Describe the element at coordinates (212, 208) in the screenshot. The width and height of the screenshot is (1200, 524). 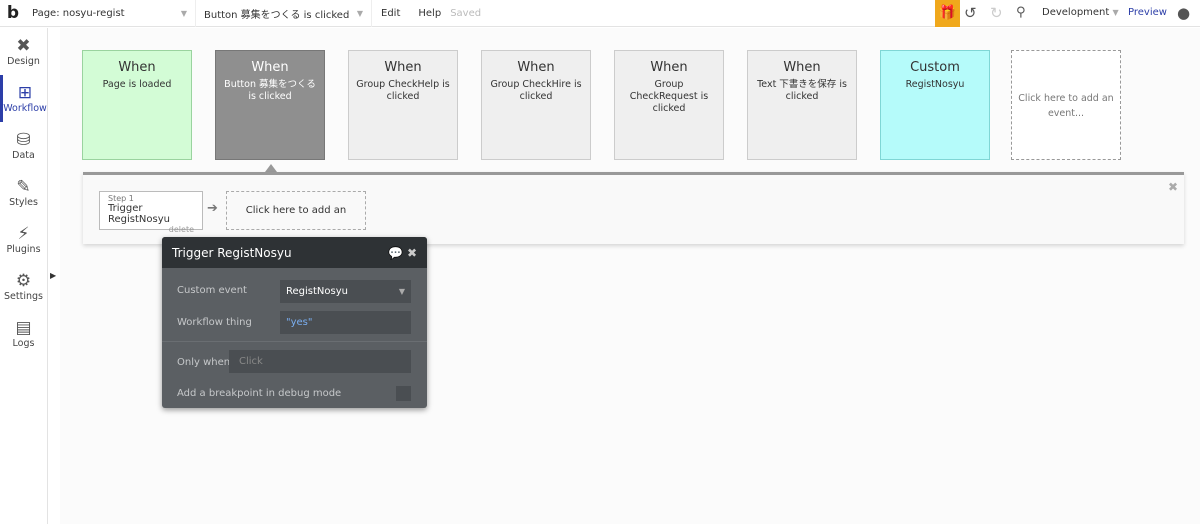
I see `arrow-right-icon: ➔` at that location.